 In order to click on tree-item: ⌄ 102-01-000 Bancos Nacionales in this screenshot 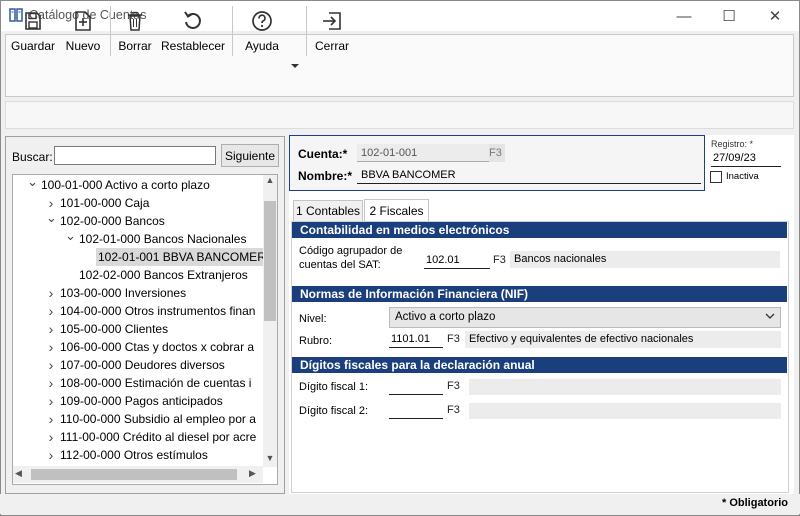, I will do `click(145, 237)`.